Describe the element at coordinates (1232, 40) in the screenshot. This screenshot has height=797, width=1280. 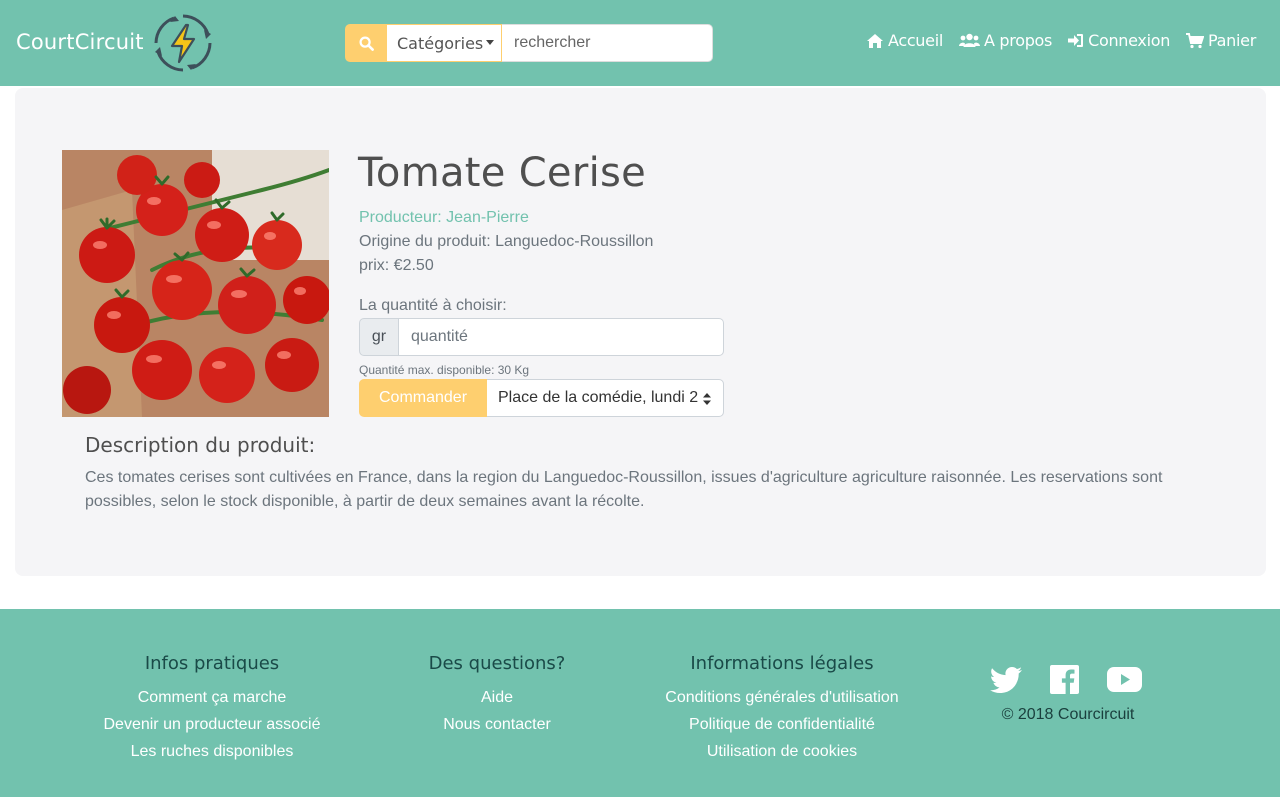
I see `nav-cart-label: Panier` at that location.